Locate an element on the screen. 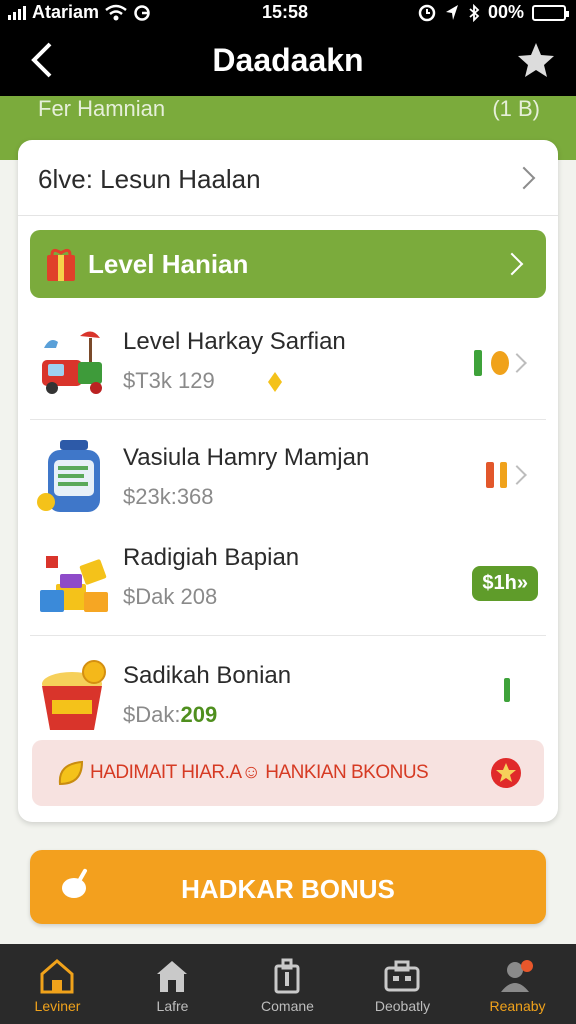 The image size is (576, 1024). location-icon is located at coordinates (451, 12).